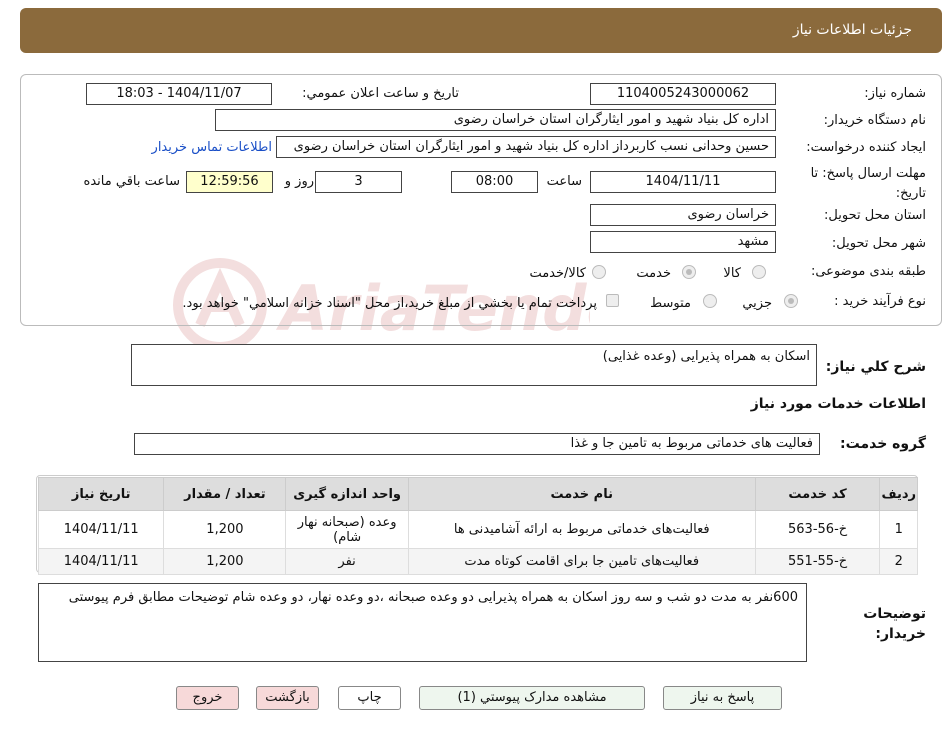  What do you see at coordinates (732, 273) in the screenshot?
I see `category-option-goods: کالا` at bounding box center [732, 273].